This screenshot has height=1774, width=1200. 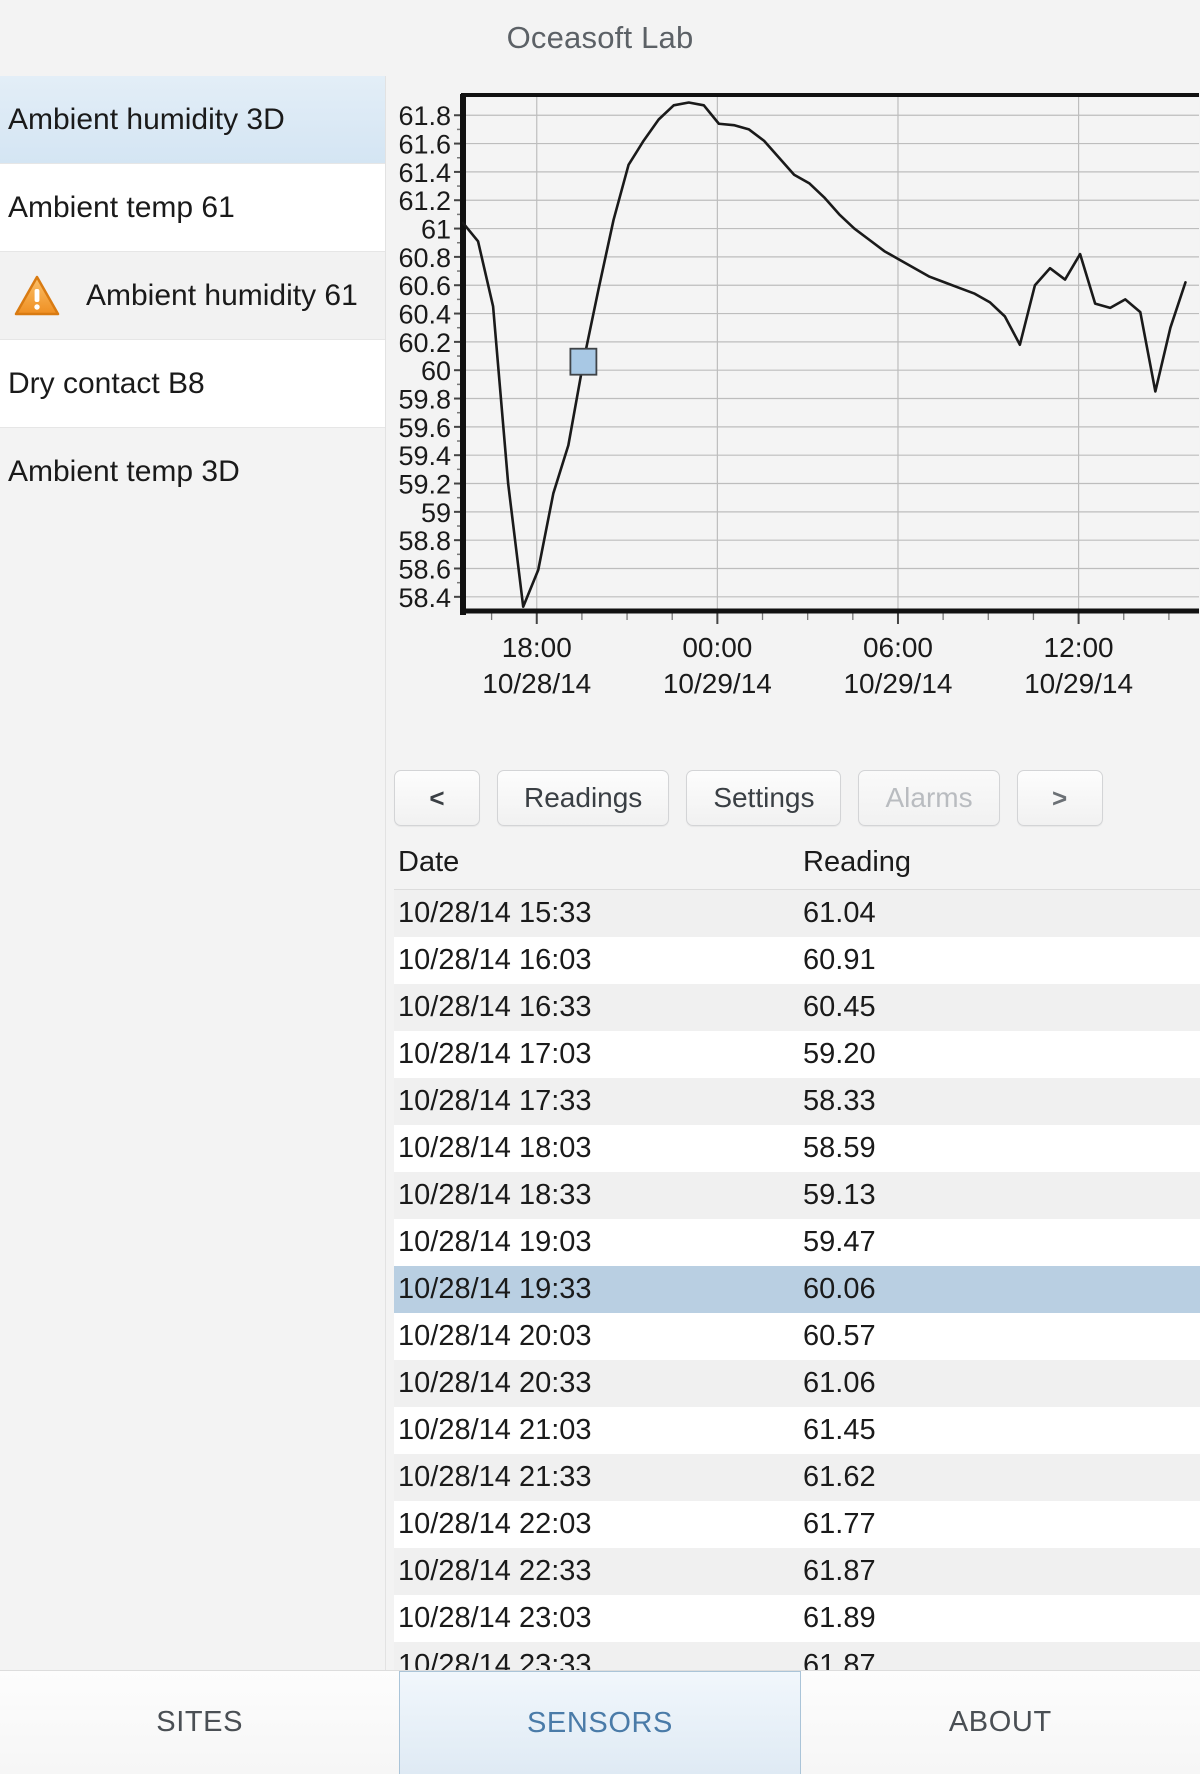 What do you see at coordinates (424, 315) in the screenshot?
I see `chart-ytick-label: 60.4` at bounding box center [424, 315].